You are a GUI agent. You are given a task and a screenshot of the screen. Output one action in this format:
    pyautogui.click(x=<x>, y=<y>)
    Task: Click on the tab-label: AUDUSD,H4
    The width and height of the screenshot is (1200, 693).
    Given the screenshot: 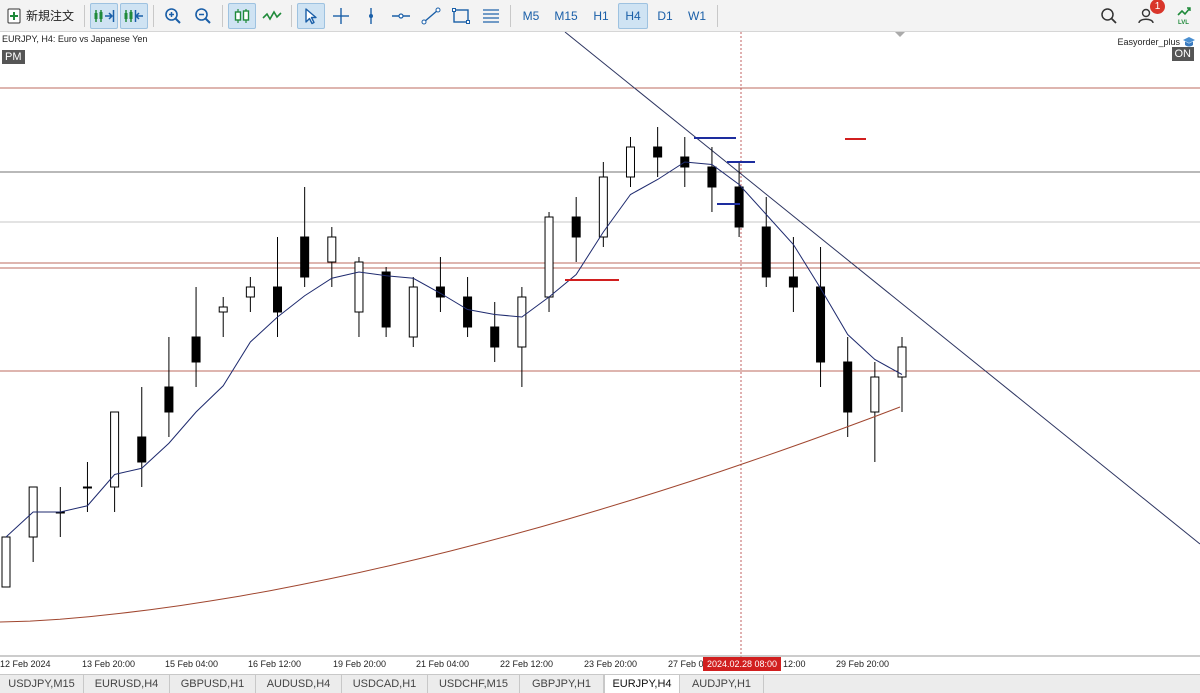 What is the action you would take?
    pyautogui.click(x=298, y=684)
    